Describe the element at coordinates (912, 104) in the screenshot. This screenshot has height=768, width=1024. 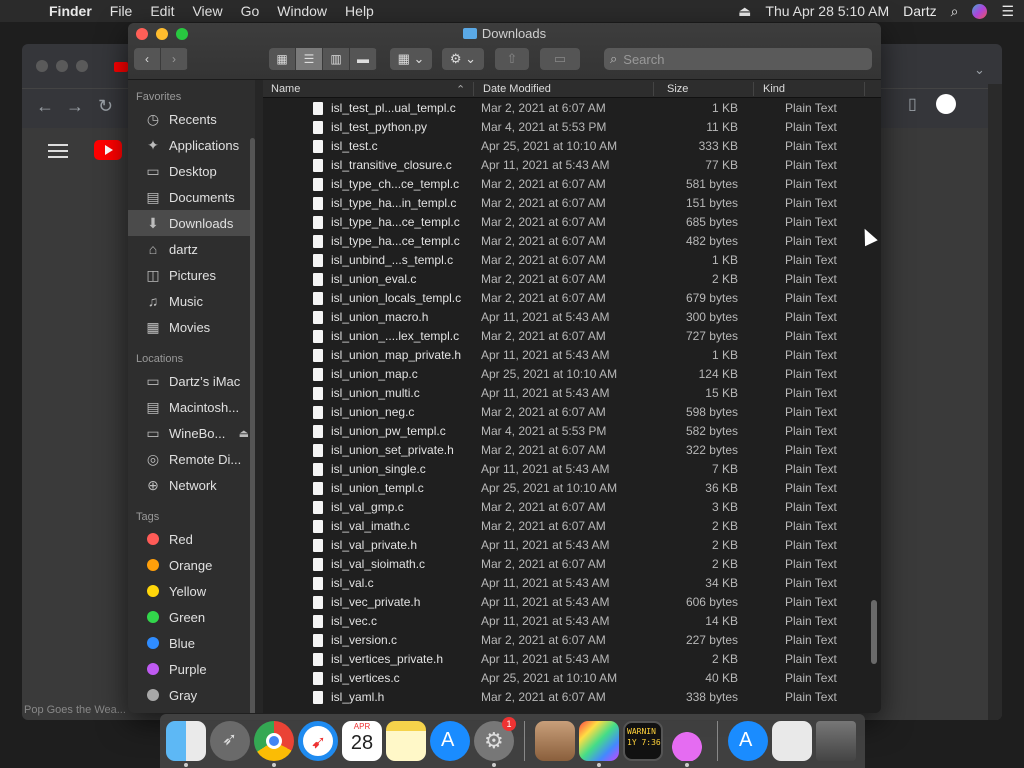
I see `sidebar-toggle-icon: ▯` at that location.